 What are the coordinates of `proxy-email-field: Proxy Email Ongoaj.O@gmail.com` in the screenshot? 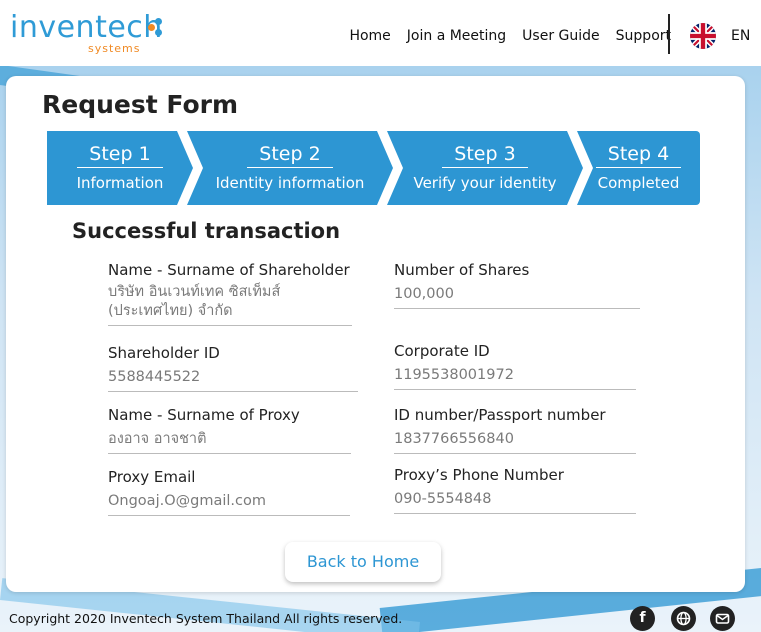 It's located at (229, 492).